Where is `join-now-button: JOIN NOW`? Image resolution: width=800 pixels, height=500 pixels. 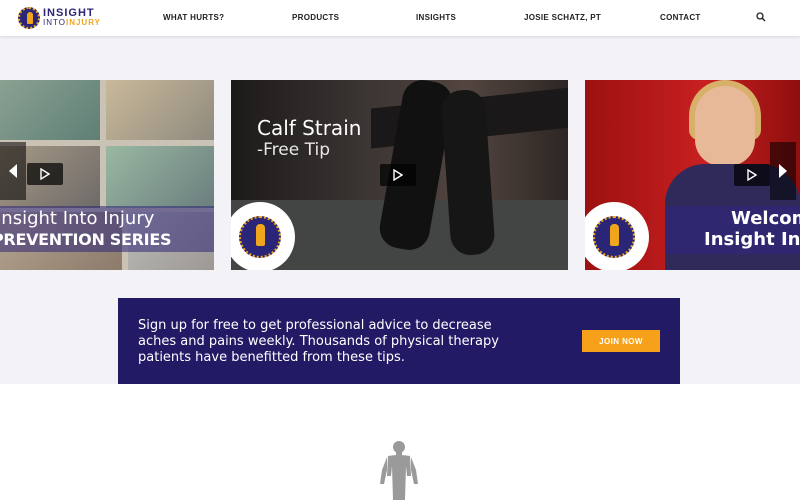 join-now-button: JOIN NOW is located at coordinates (621, 341).